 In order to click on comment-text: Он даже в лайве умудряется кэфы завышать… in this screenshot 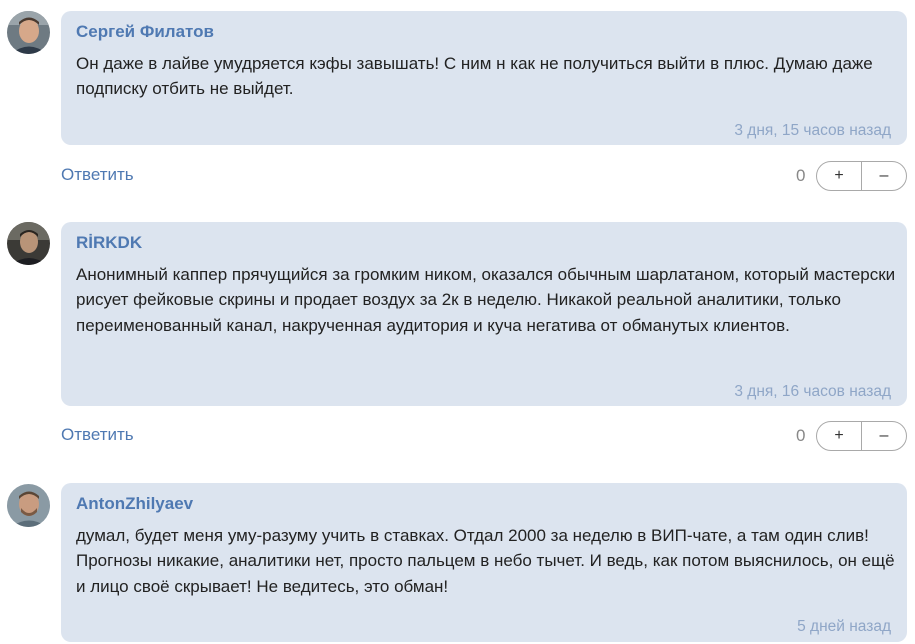, I will do `click(474, 76)`.